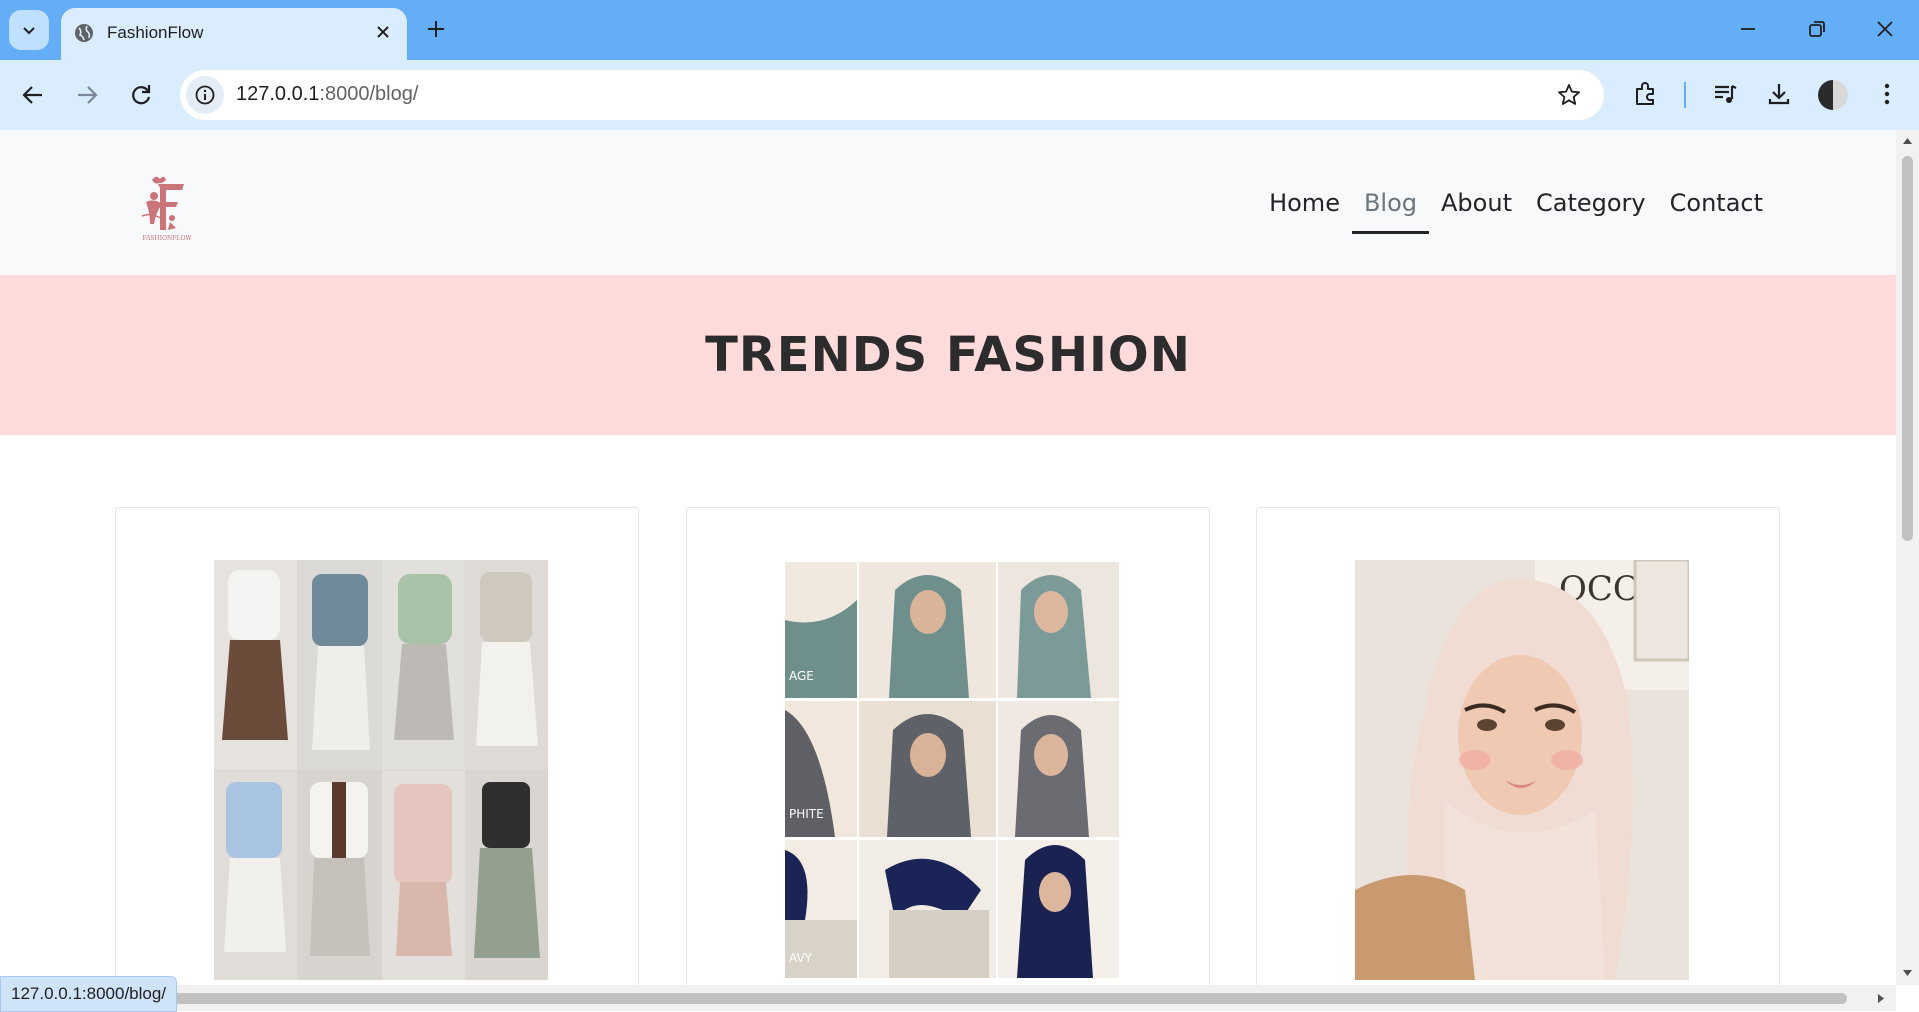 The height and width of the screenshot is (1012, 1919). I want to click on logo-text: FASHIONFLOW, so click(167, 238).